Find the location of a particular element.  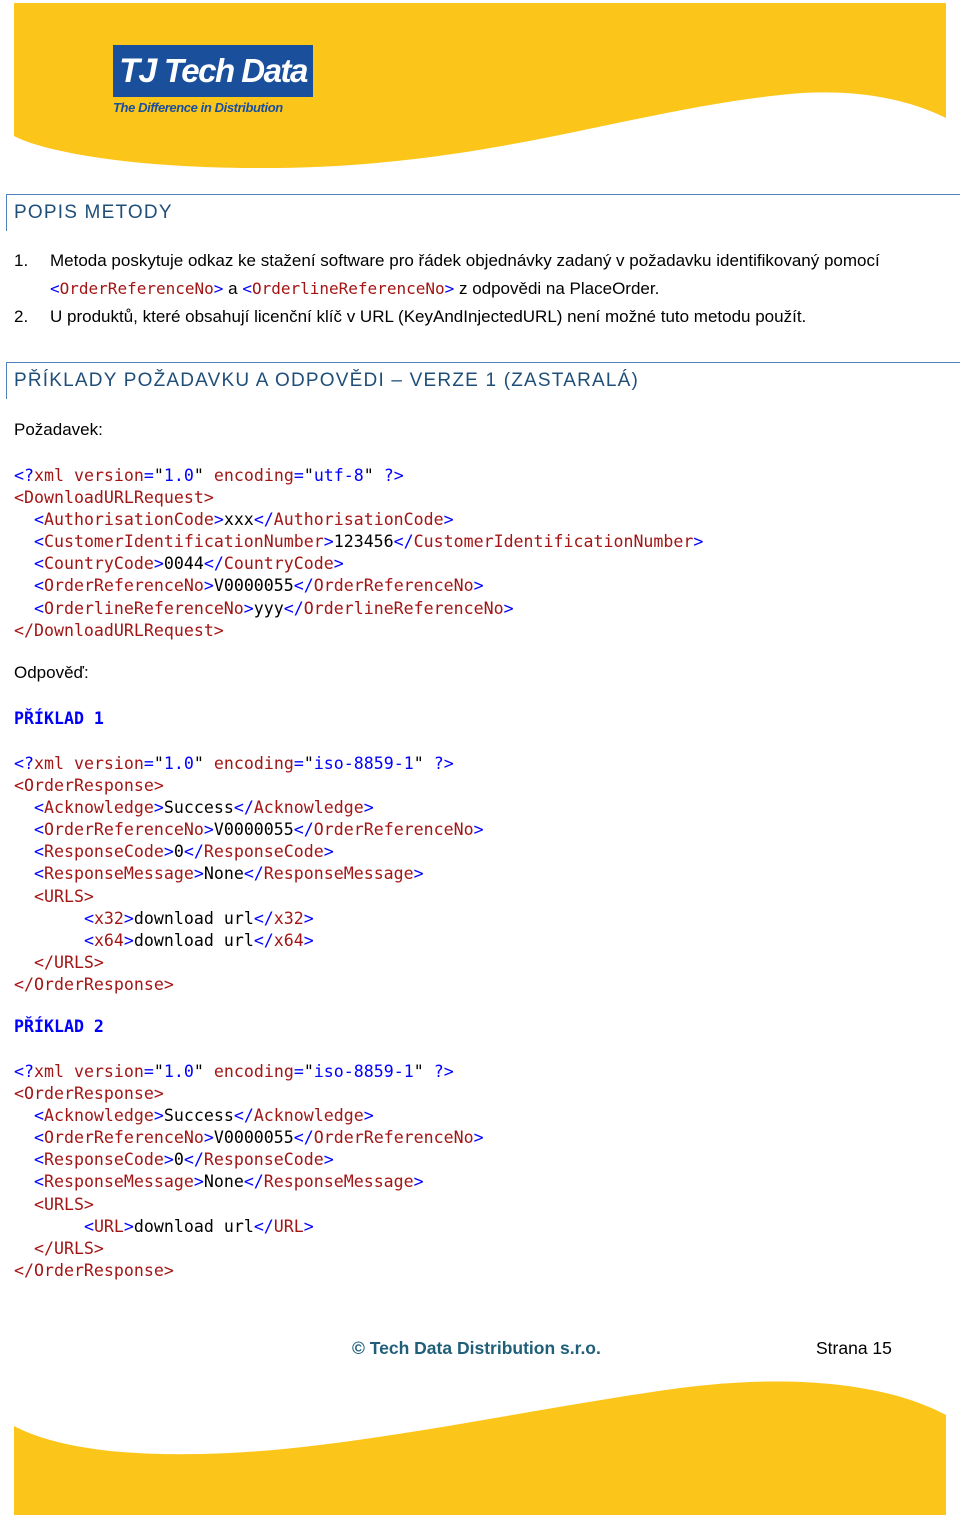

list-number: 1. is located at coordinates (21, 260).